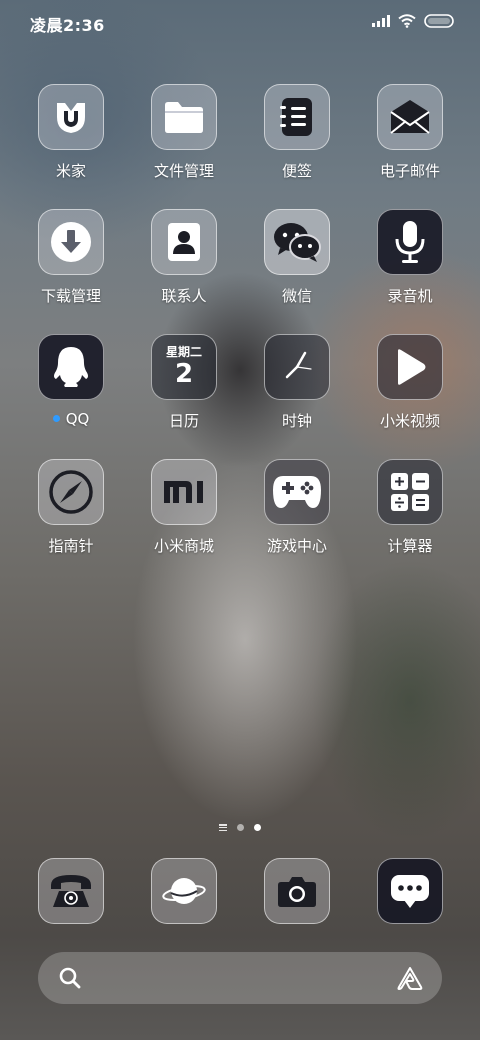 This screenshot has height=1040, width=480. Describe the element at coordinates (70, 978) in the screenshot. I see `search-icon` at that location.